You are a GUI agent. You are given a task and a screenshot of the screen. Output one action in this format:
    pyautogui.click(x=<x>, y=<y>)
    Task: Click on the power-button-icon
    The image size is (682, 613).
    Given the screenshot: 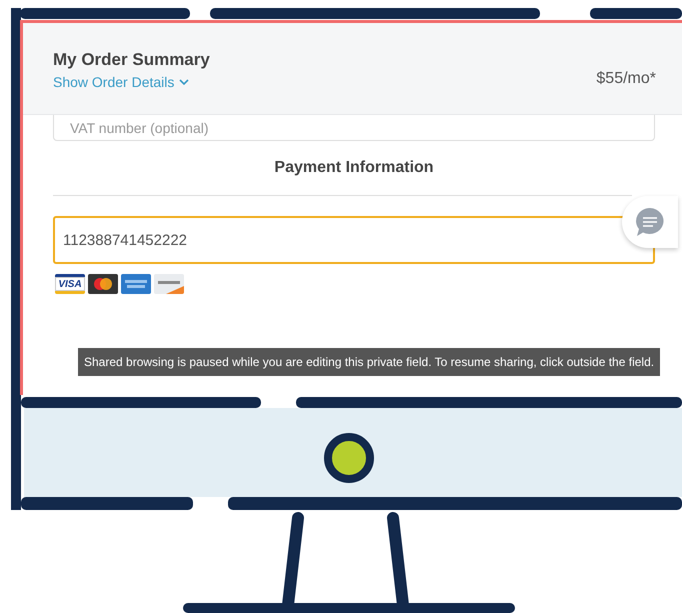 What is the action you would take?
    pyautogui.click(x=349, y=458)
    